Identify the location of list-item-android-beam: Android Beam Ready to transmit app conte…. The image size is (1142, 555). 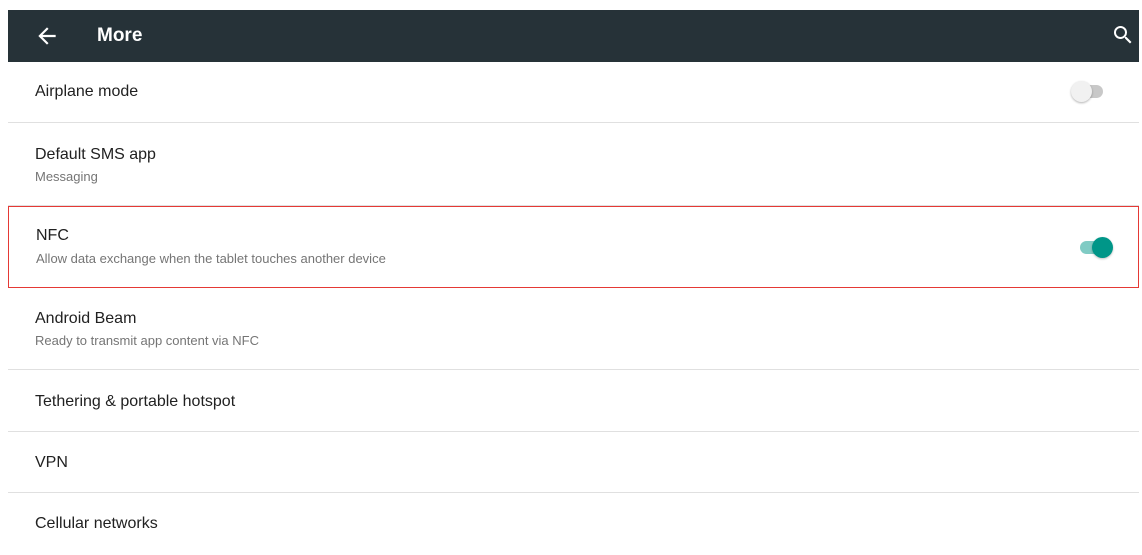
(573, 329).